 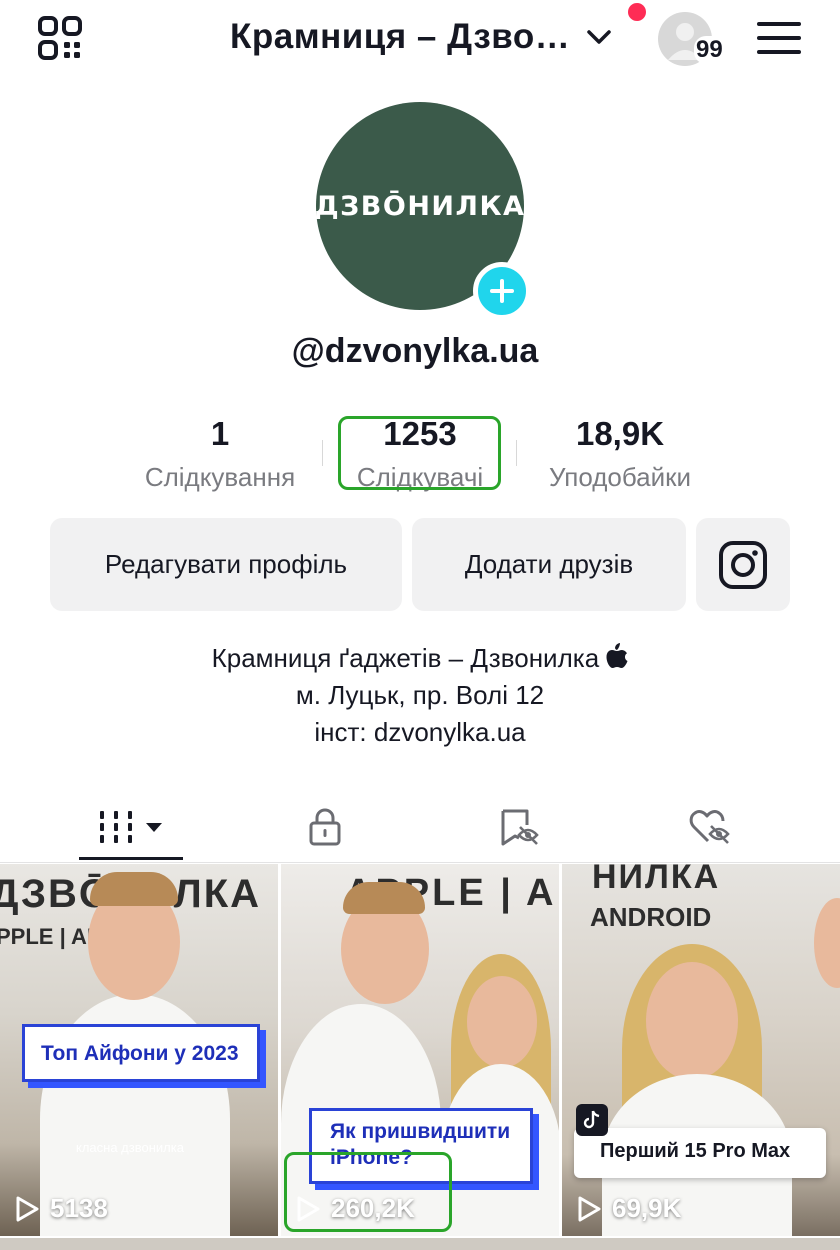 I want to click on username: @dzvonylka.ua, so click(x=415, y=351).